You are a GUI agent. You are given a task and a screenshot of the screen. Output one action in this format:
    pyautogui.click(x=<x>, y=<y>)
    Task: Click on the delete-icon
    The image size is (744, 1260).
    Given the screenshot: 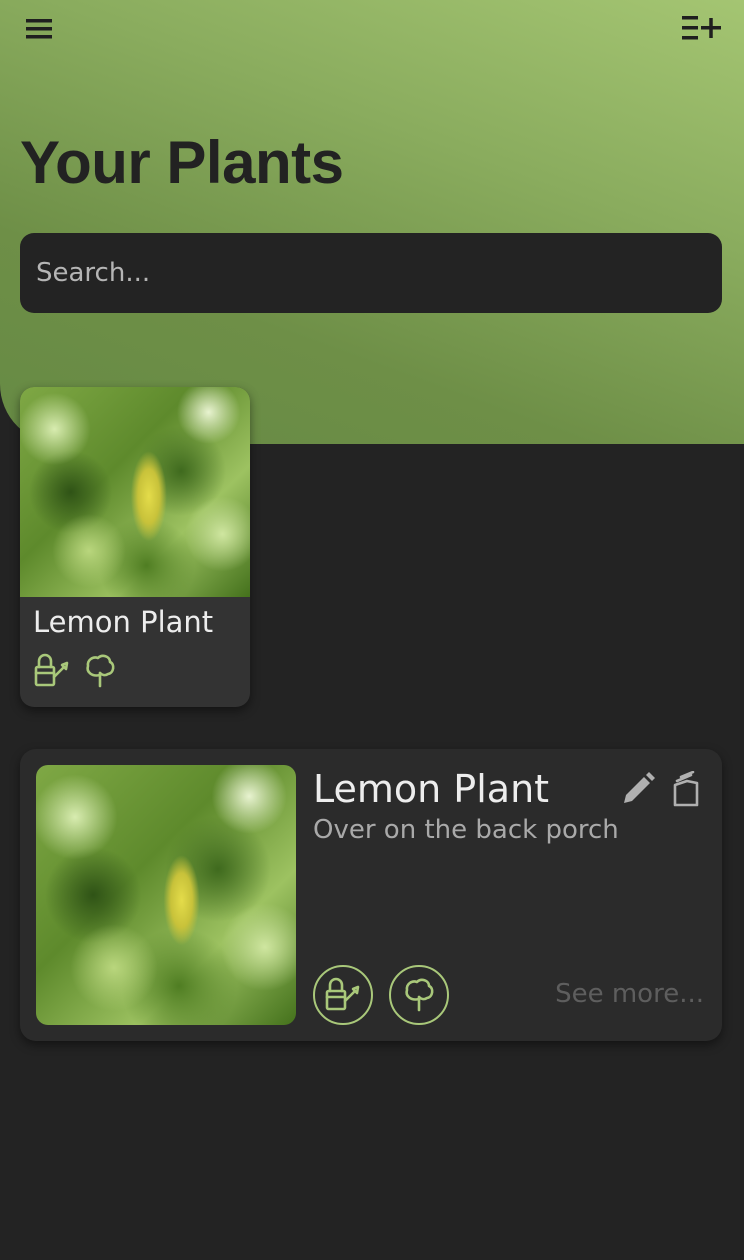 What is the action you would take?
    pyautogui.click(x=686, y=789)
    